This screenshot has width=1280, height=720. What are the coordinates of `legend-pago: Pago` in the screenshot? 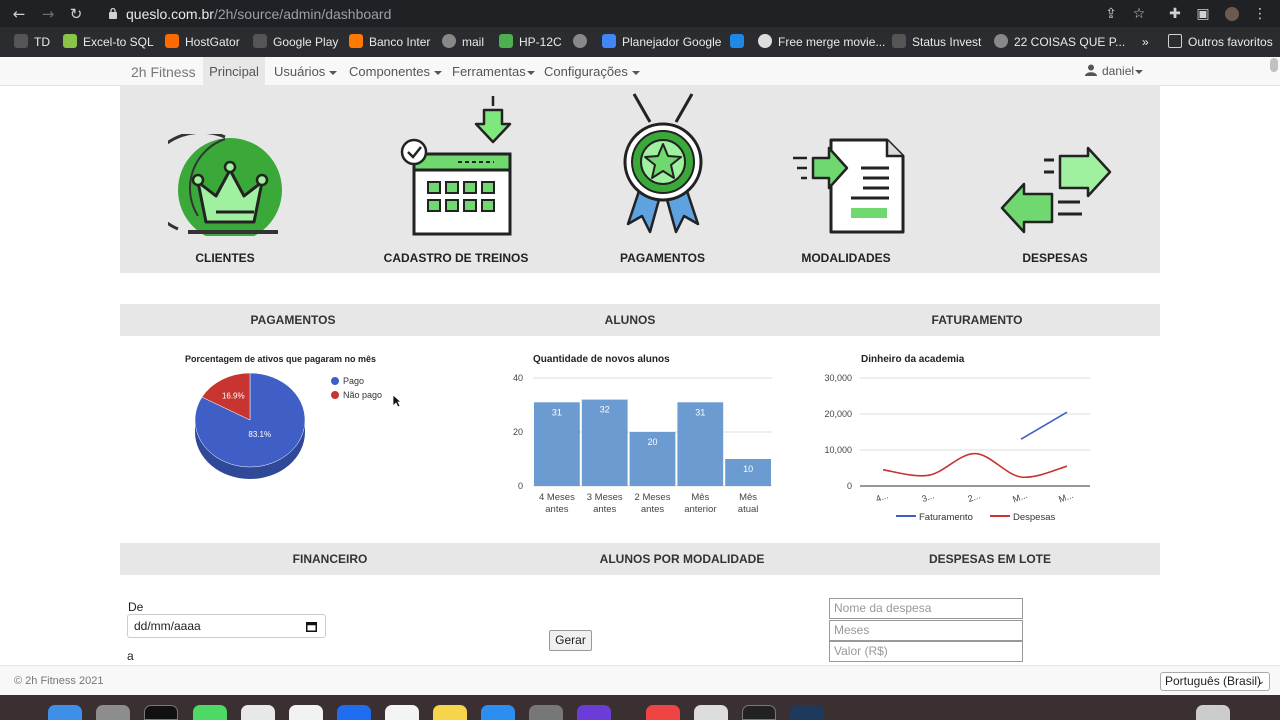 It's located at (347, 381).